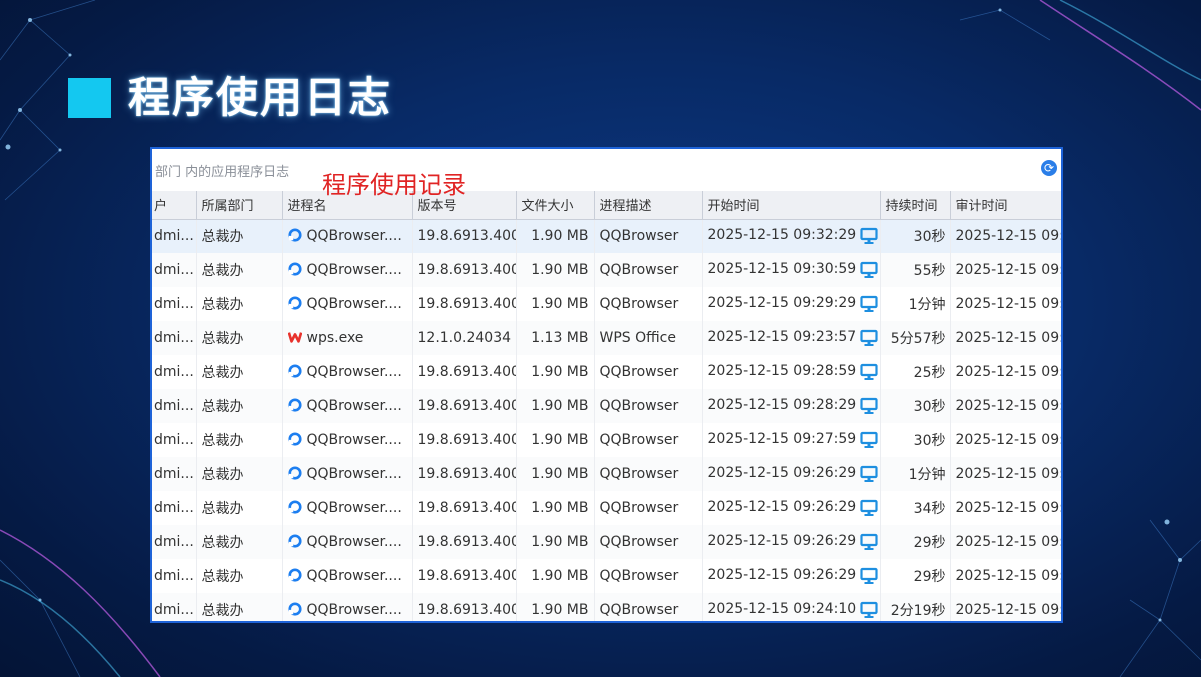  Describe the element at coordinates (1049, 168) in the screenshot. I see `refresh-icon: ⟳` at that location.